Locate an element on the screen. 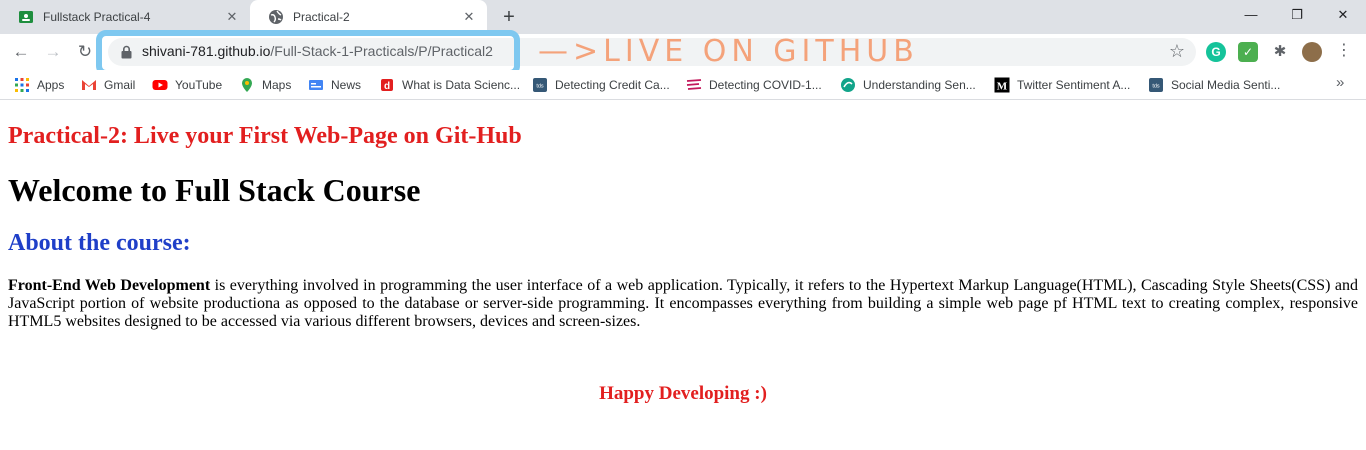 This screenshot has width=1366, height=450. bookmark-news: News is located at coordinates (334, 85).